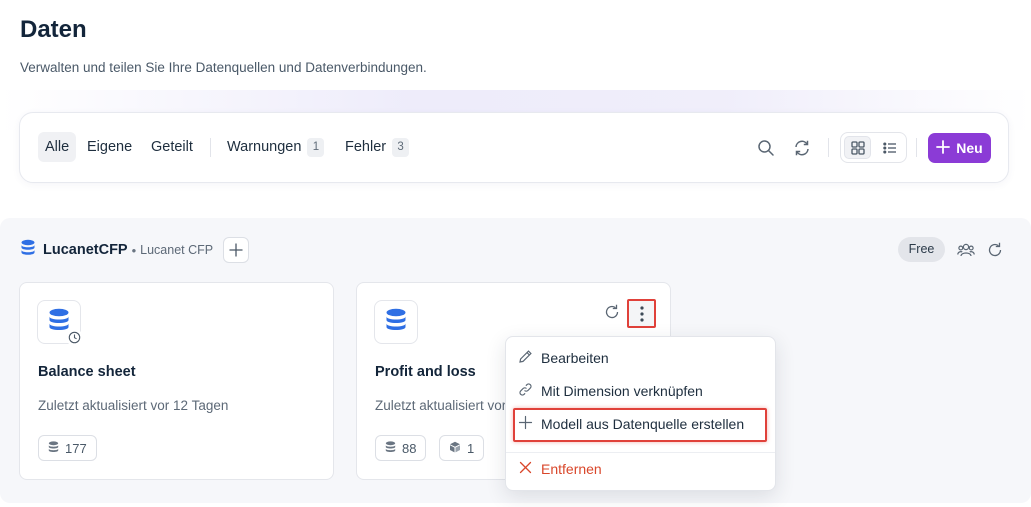 The image size is (1031, 507). Describe the element at coordinates (640, 425) in the screenshot. I see `highlight-box` at that location.